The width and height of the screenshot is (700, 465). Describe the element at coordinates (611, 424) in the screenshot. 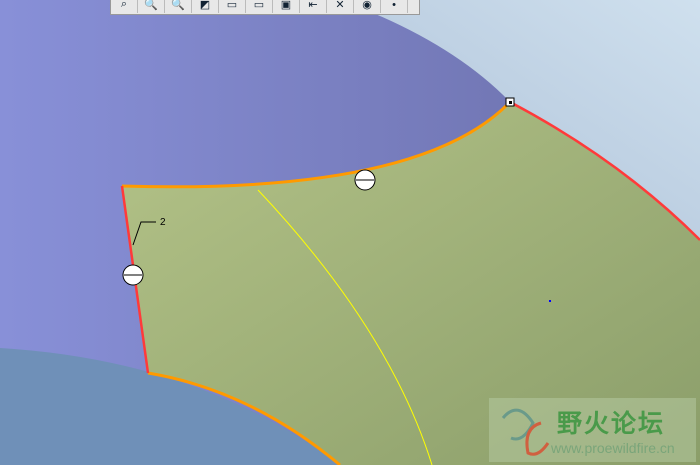

I see `watermark-title: 野火论坛` at that location.